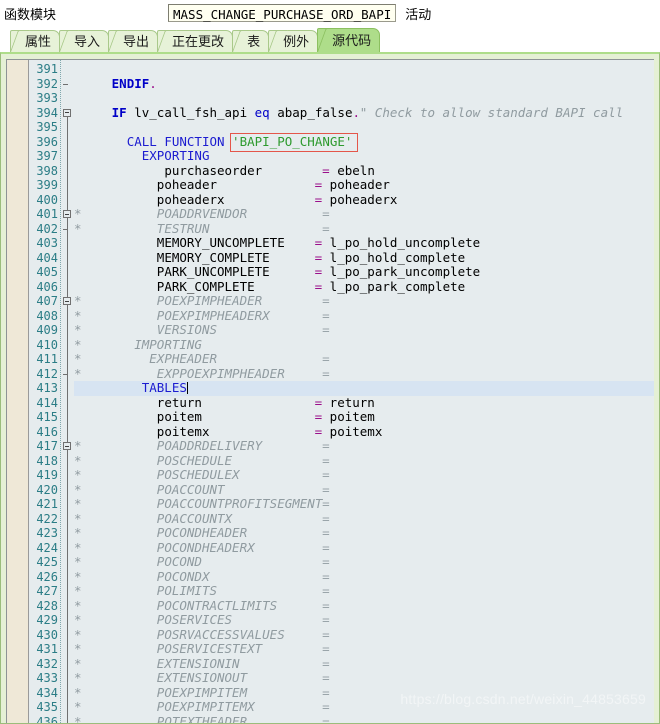 This screenshot has height=724, width=660. I want to click on line-number: 431, so click(47, 649).